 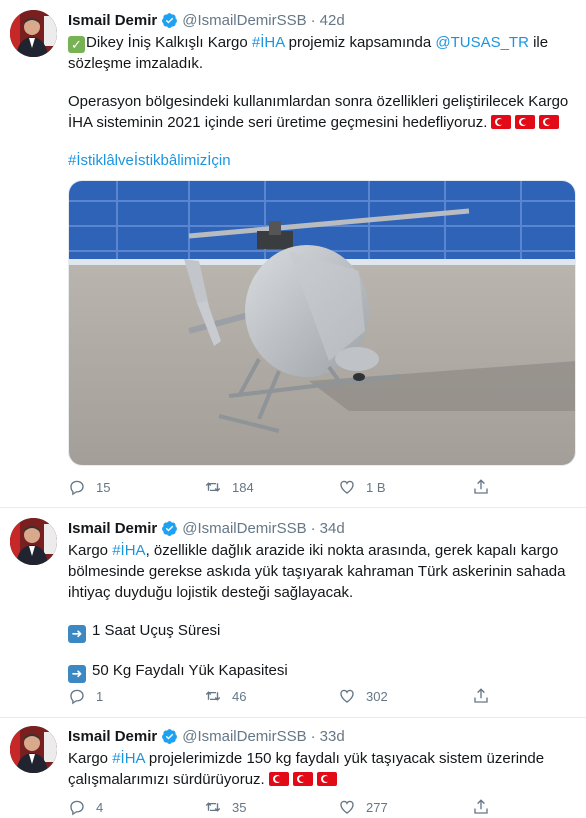 What do you see at coordinates (85, 807) in the screenshot?
I see `reply-button: 4` at bounding box center [85, 807].